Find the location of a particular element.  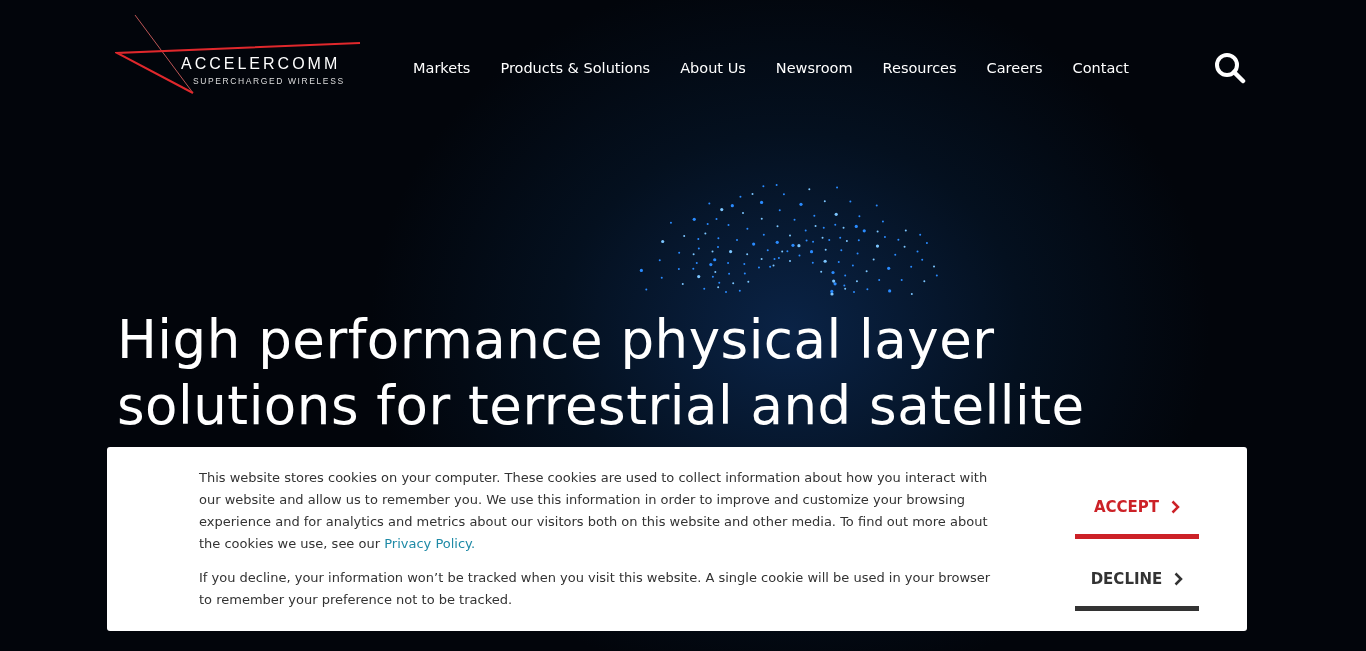

accept-button: ACCEPT is located at coordinates (1137, 514).